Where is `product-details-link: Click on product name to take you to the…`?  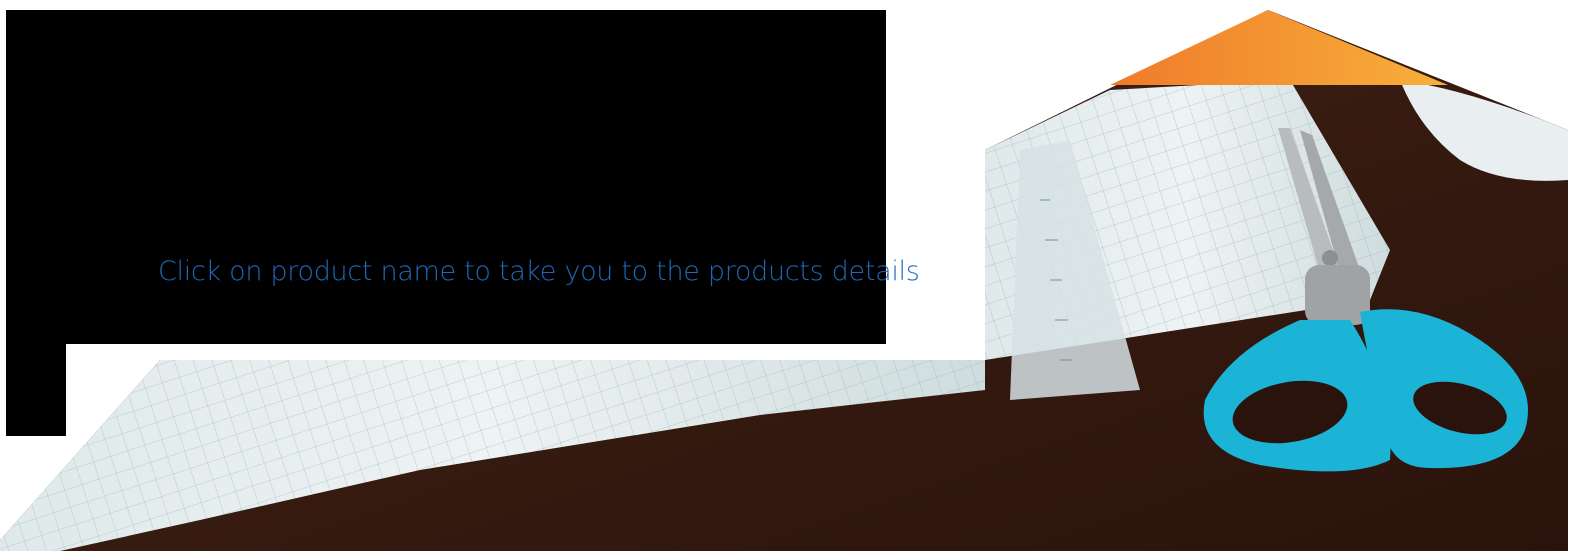 product-details-link: Click on product name to take you to the… is located at coordinates (539, 272).